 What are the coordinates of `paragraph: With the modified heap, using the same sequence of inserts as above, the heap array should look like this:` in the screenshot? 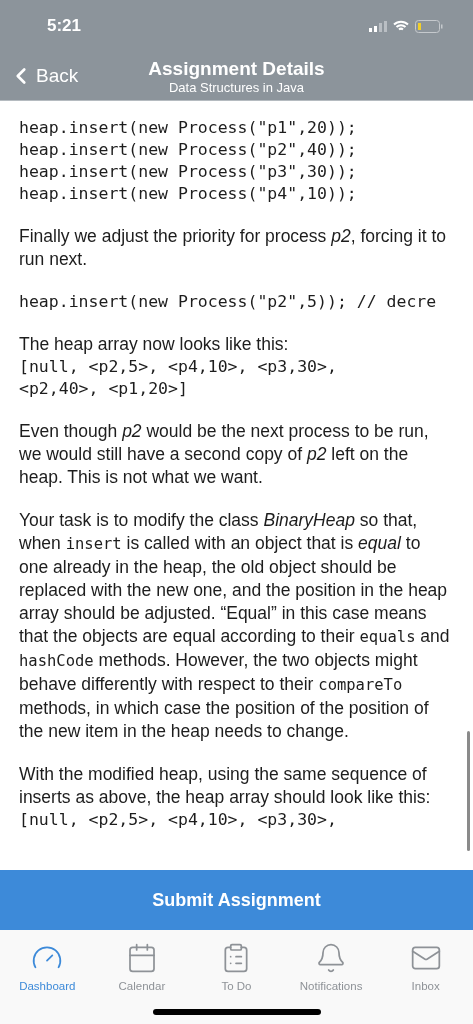 It's located at (225, 786).